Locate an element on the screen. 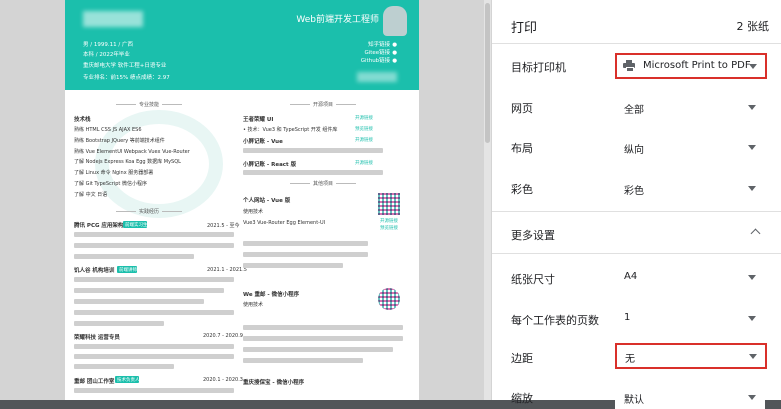 The height and width of the screenshot is (409, 781). skill-line: 了解 Linux 命令 Nginx 服务器部署 is located at coordinates (114, 173).